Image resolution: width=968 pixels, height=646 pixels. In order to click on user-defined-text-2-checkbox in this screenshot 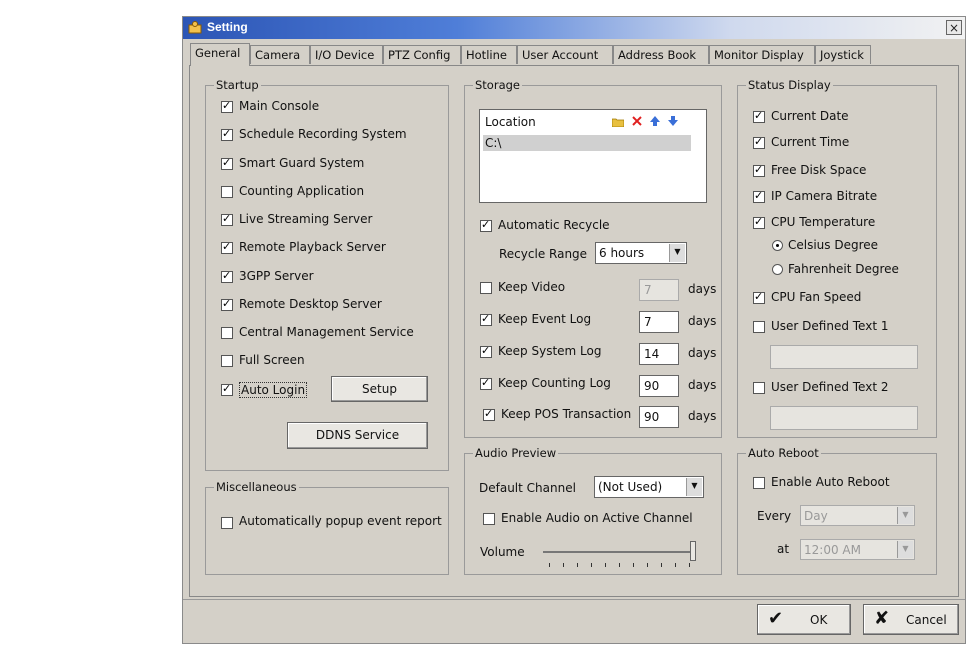, I will do `click(759, 388)`.